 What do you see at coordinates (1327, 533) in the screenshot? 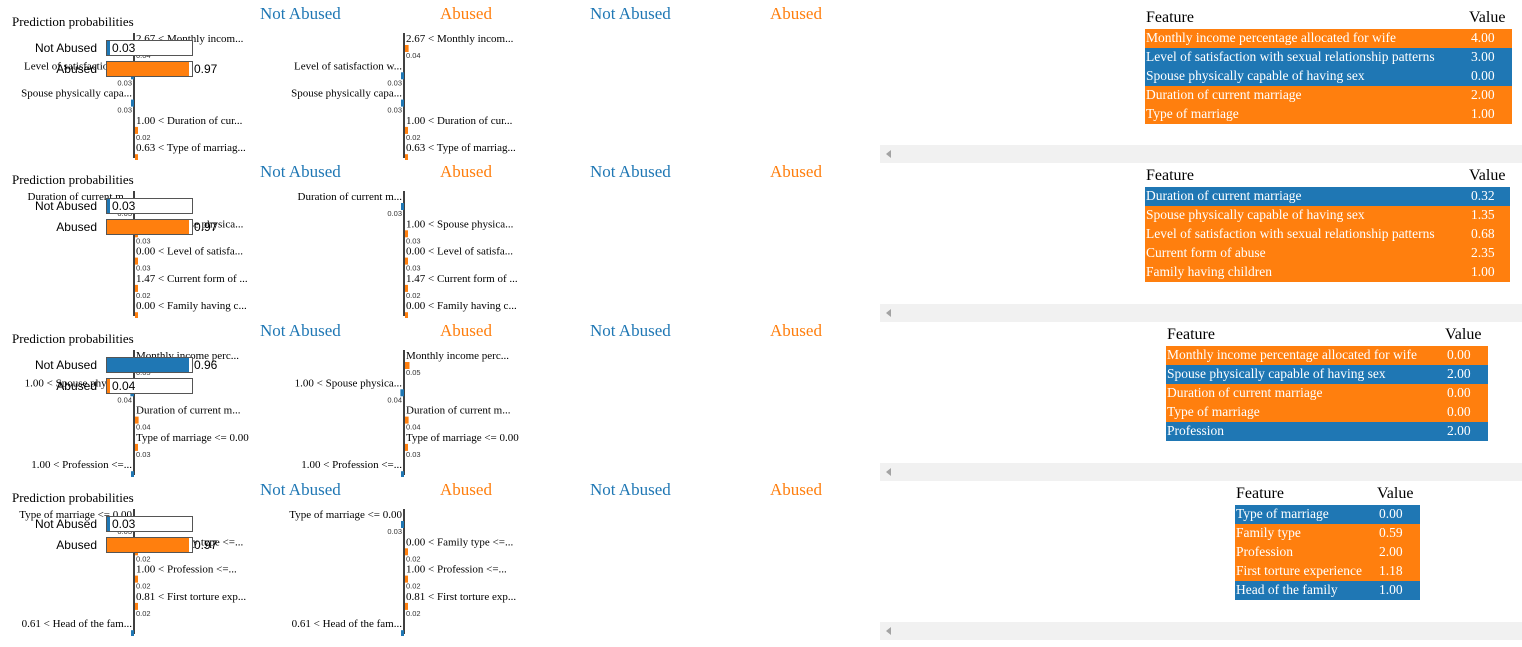
I see `table-row: Family type 0.59` at bounding box center [1327, 533].